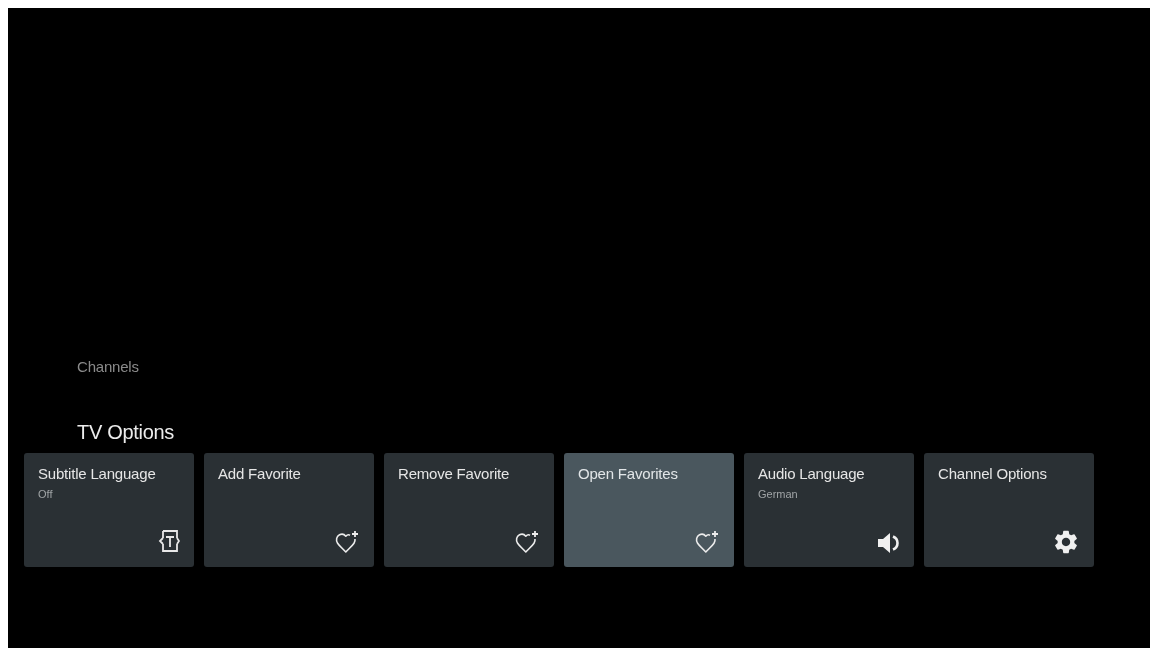  Describe the element at coordinates (109, 510) in the screenshot. I see `option-tile: Subtitle Language Off` at that location.